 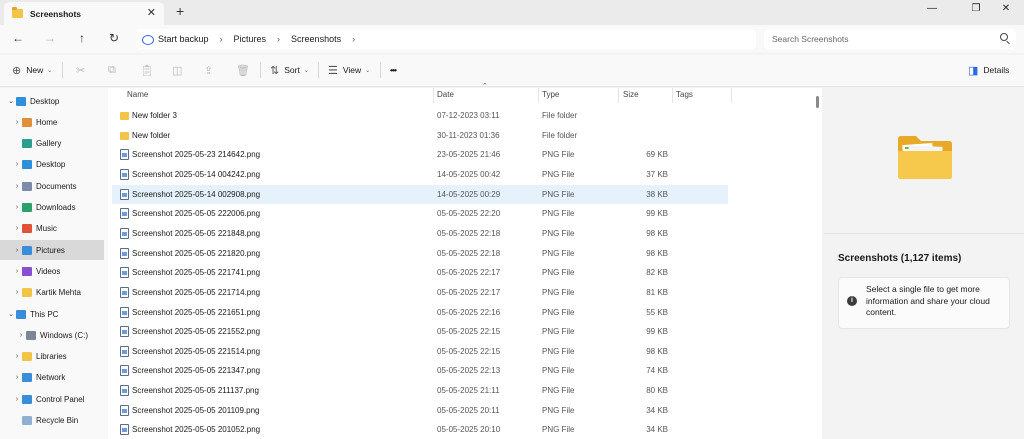 What do you see at coordinates (333, 70) in the screenshot?
I see `view-icon: ☰` at bounding box center [333, 70].